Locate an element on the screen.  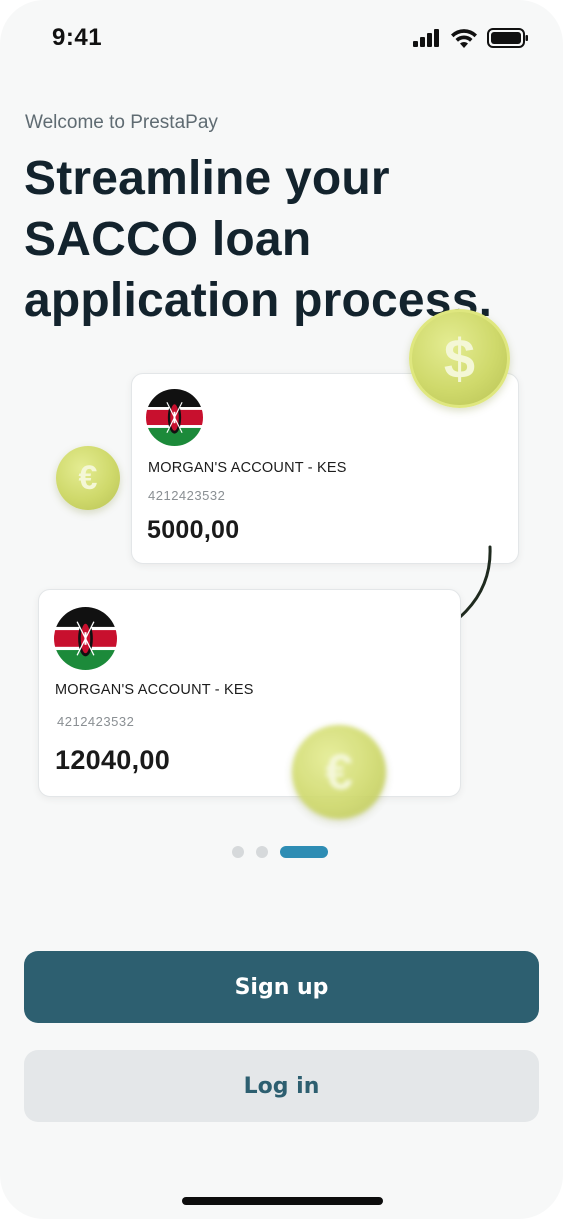
battery-icon is located at coordinates (507, 38).